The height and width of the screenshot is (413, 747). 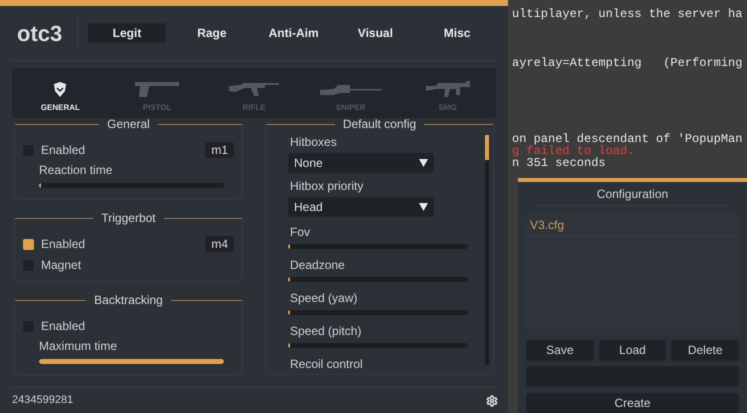 What do you see at coordinates (61, 265) in the screenshot?
I see `option-label: Magnet` at bounding box center [61, 265].